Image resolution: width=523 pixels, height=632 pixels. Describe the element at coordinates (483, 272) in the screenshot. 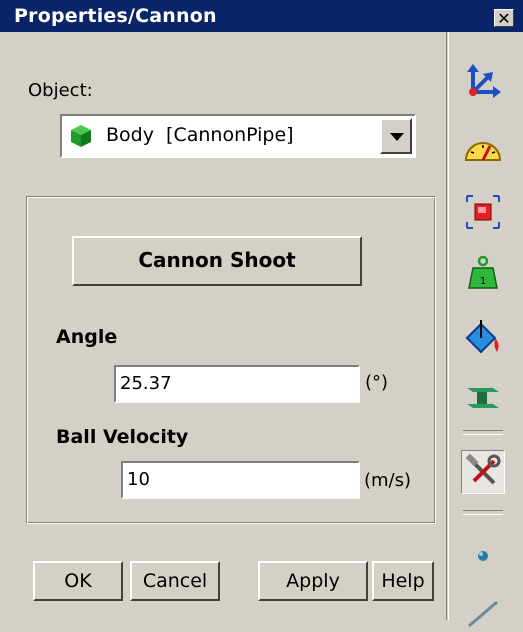

I see `mass-weight-icon: 1` at that location.